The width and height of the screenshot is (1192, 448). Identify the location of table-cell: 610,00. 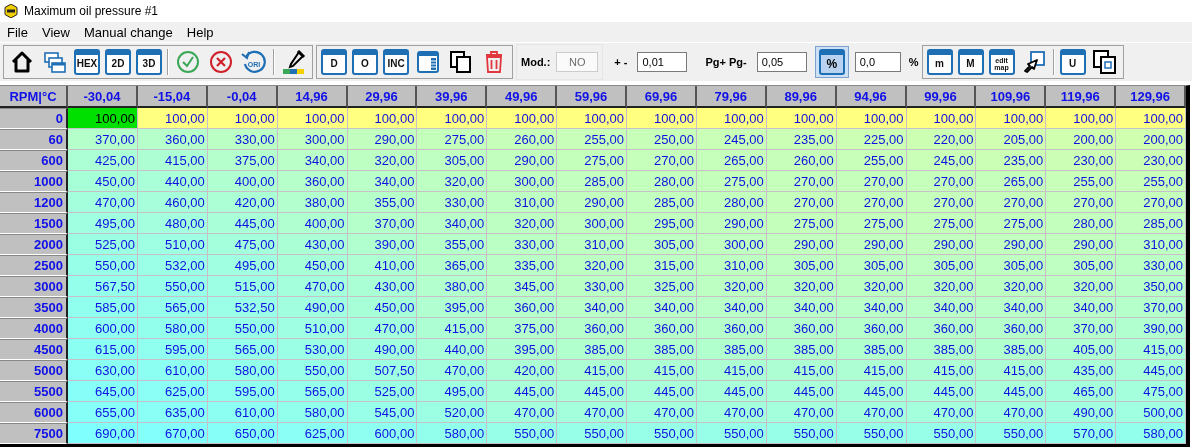
(242, 412).